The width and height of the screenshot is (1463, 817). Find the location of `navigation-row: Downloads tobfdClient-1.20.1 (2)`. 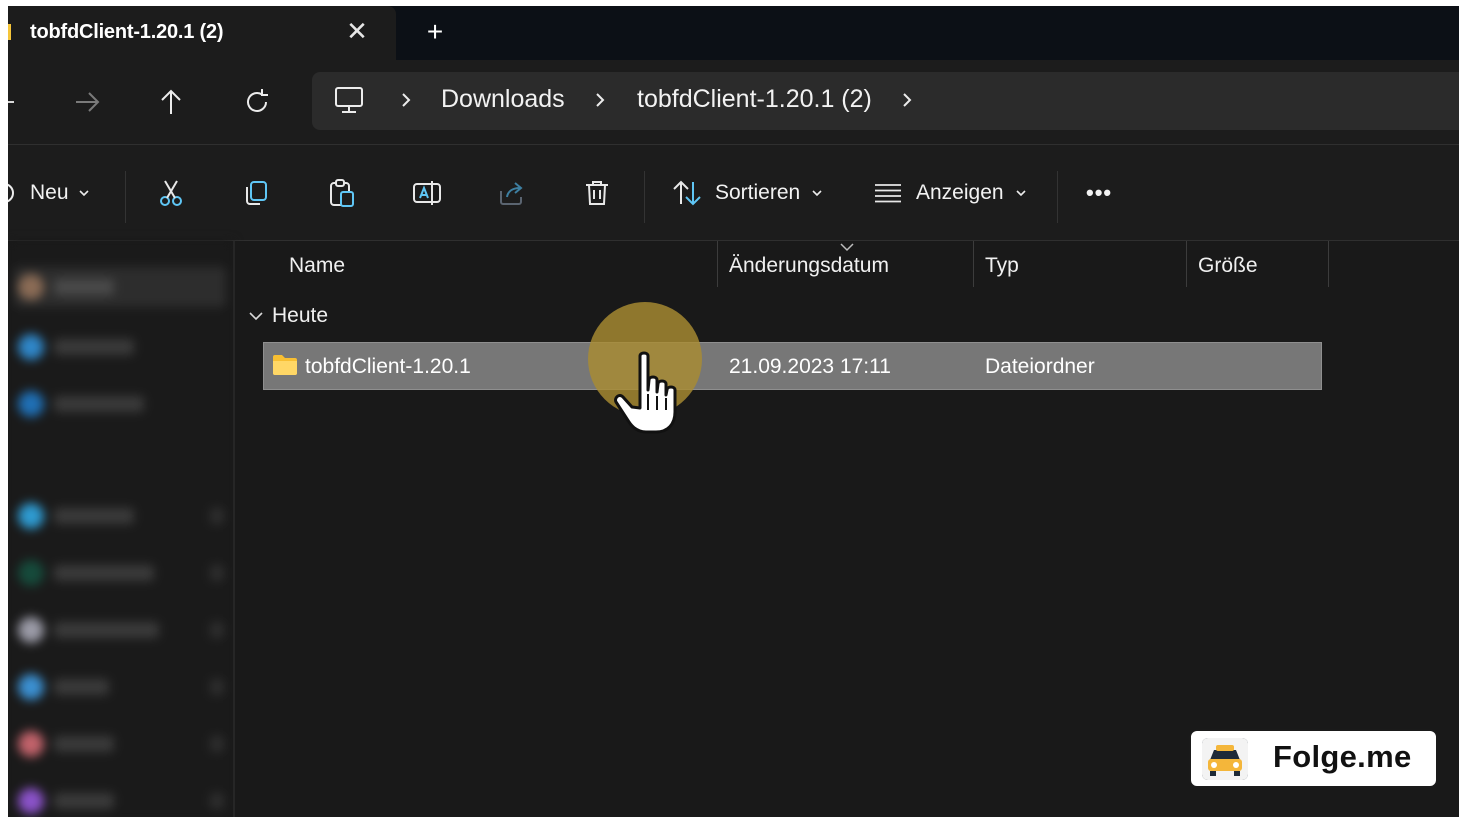

navigation-row: Downloads tobfdClient-1.20.1 (2) is located at coordinates (733, 102).